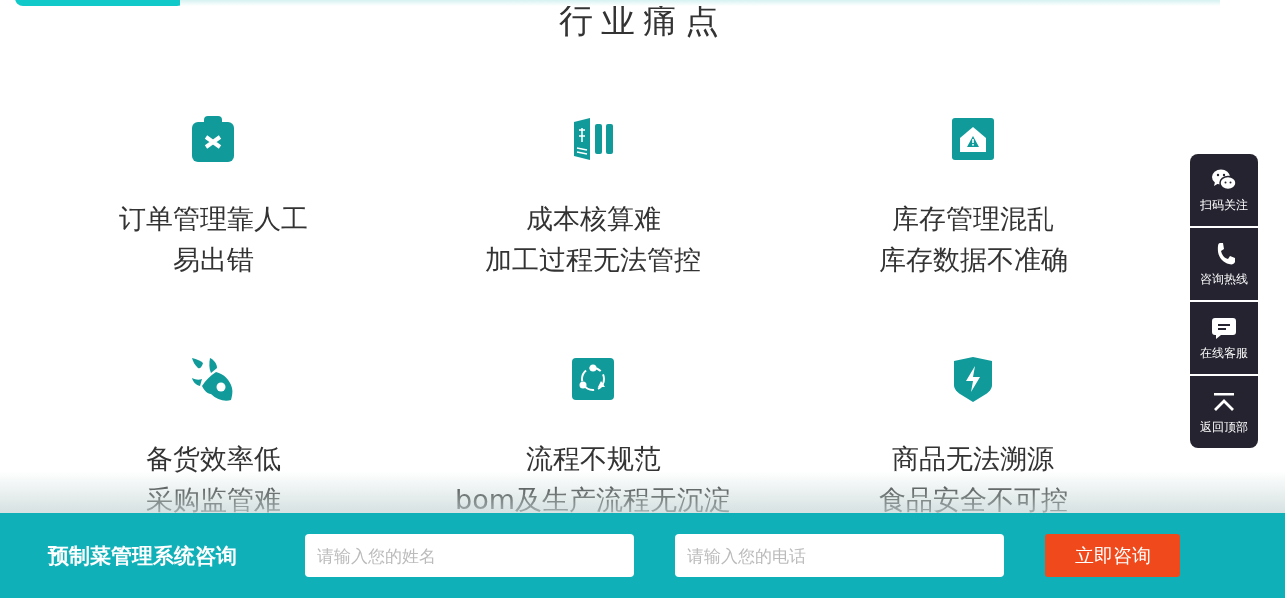 This screenshot has width=1285, height=598. I want to click on pain-point-text: 食品安全不可控, so click(973, 498).